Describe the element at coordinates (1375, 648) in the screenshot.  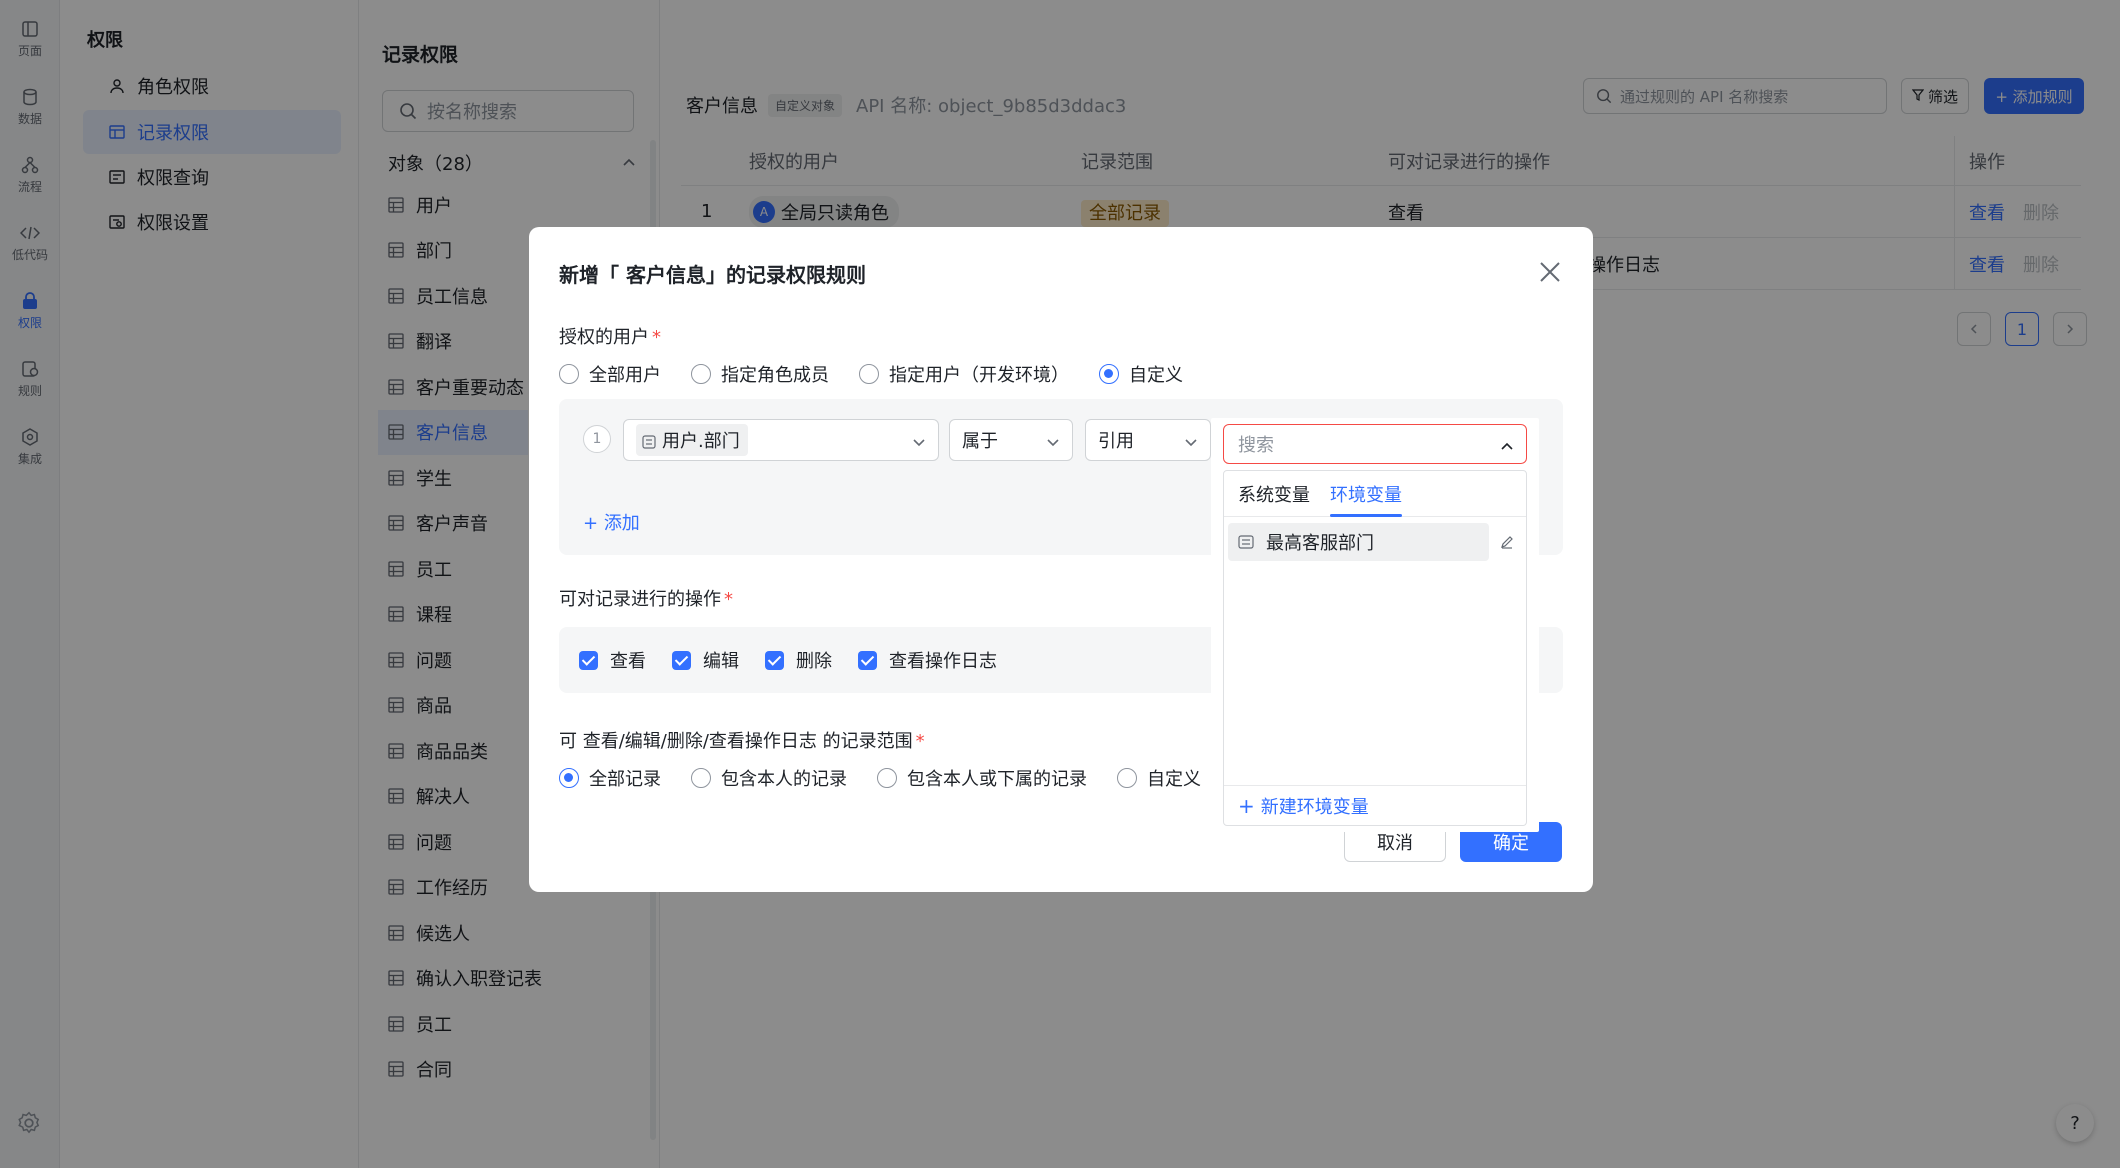
I see `variable-panel: 系统变量 环境变量 最高客服部门 + 新建环境变量` at that location.